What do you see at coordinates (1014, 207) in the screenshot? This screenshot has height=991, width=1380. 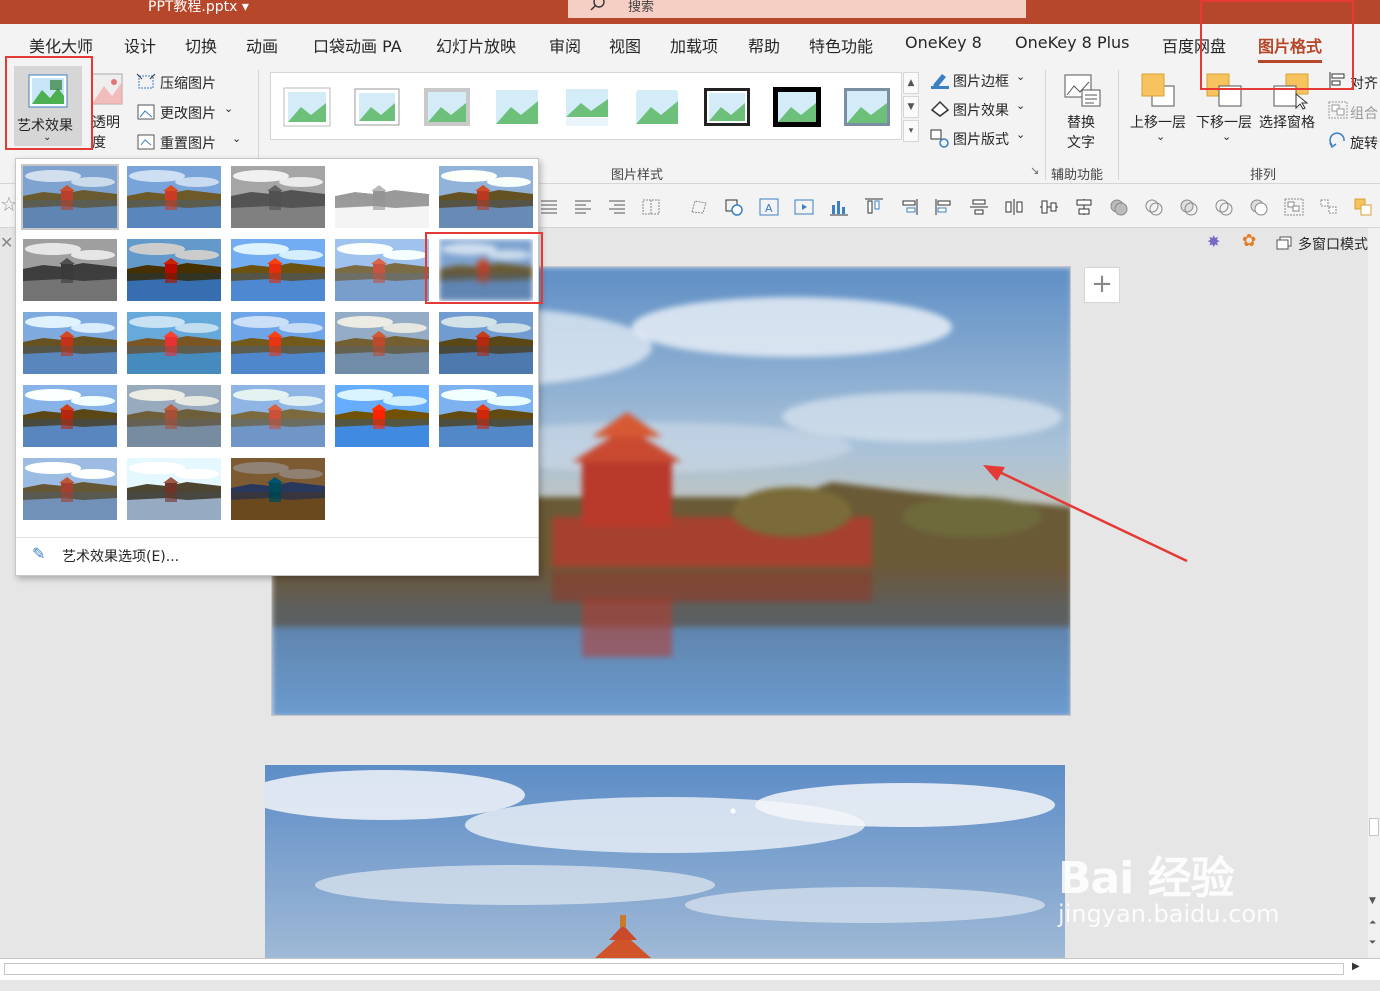 I see `distribute-h-icon` at bounding box center [1014, 207].